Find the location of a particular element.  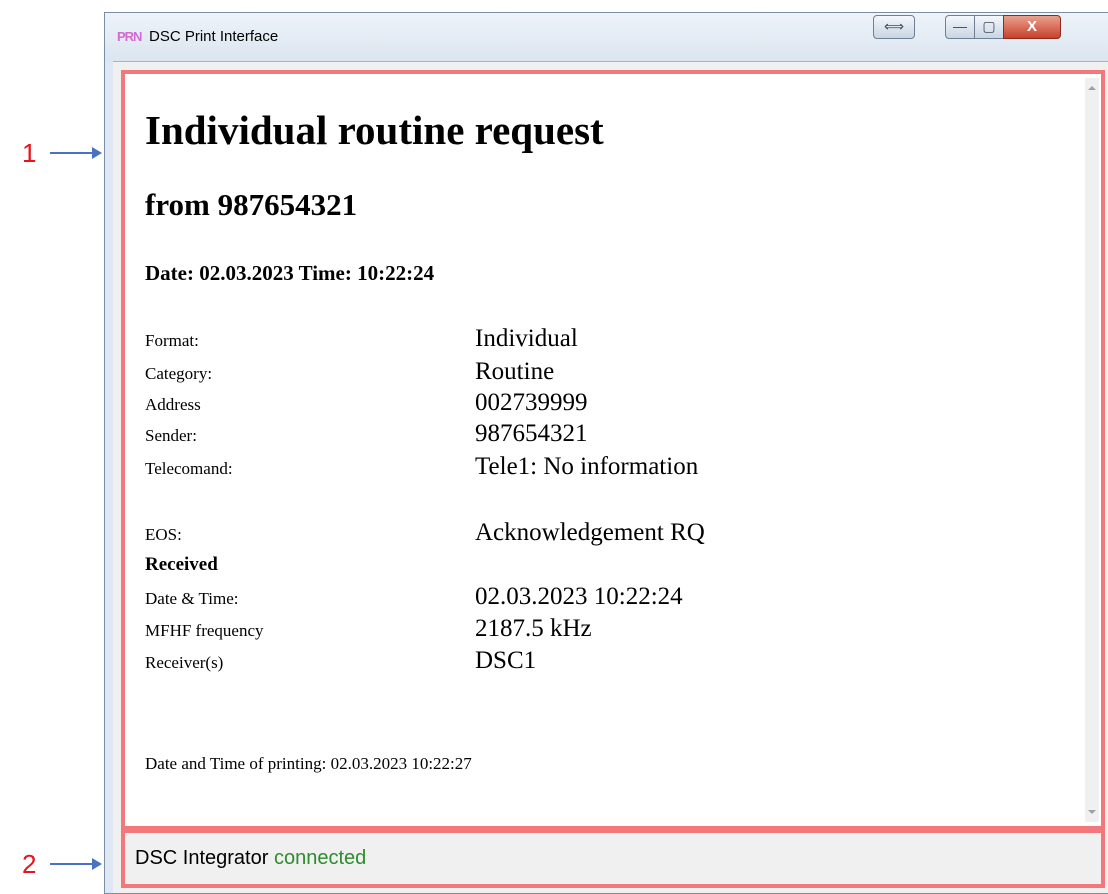

message-heading: Individual routine request is located at coordinates (374, 130).